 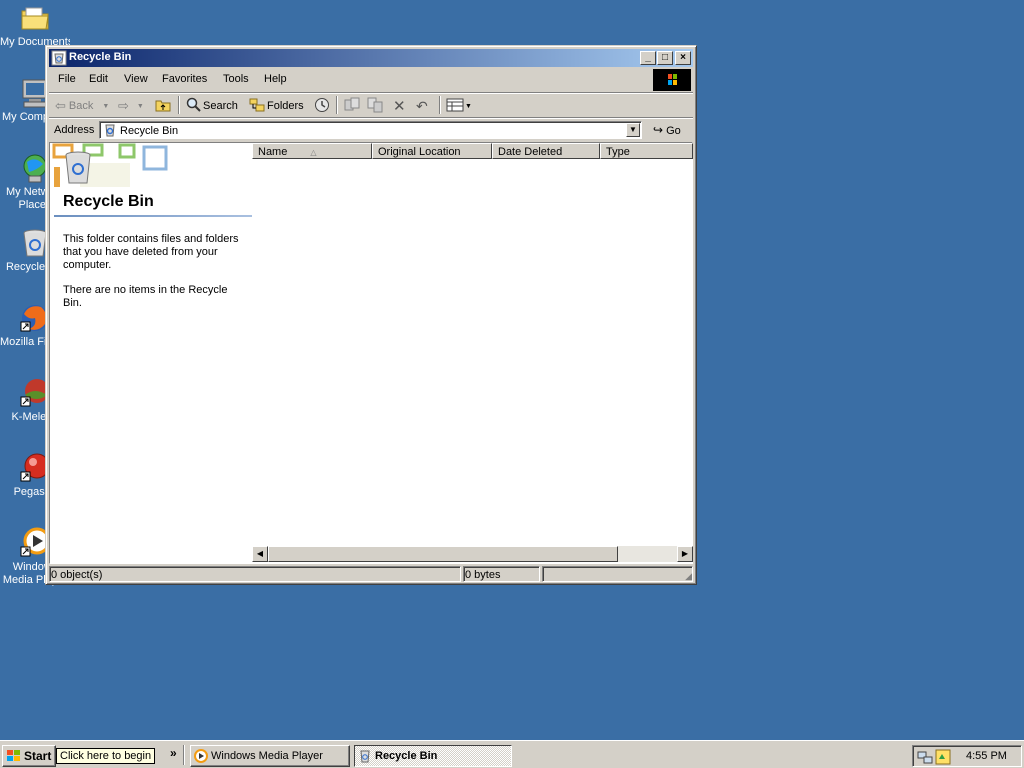 What do you see at coordinates (193, 106) in the screenshot?
I see `search-icon` at bounding box center [193, 106].